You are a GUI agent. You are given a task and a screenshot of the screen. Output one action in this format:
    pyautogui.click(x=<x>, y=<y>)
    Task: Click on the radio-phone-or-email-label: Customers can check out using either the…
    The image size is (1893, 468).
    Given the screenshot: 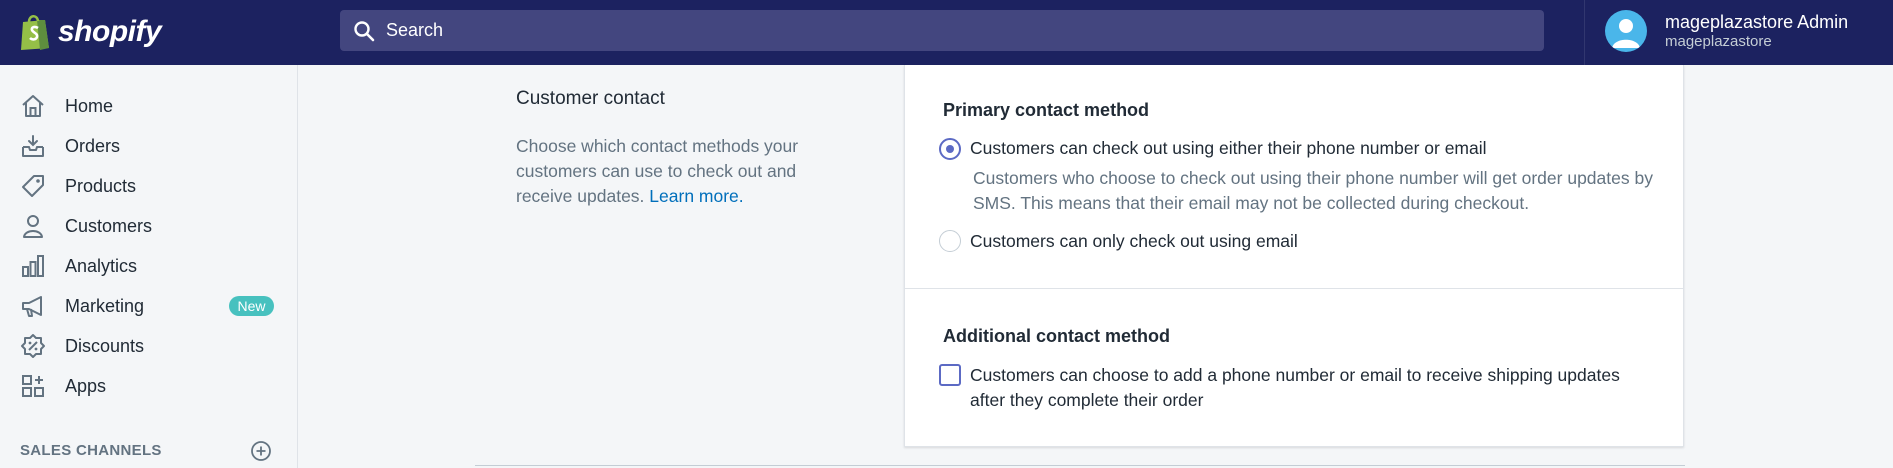 What is the action you would take?
    pyautogui.click(x=1228, y=148)
    